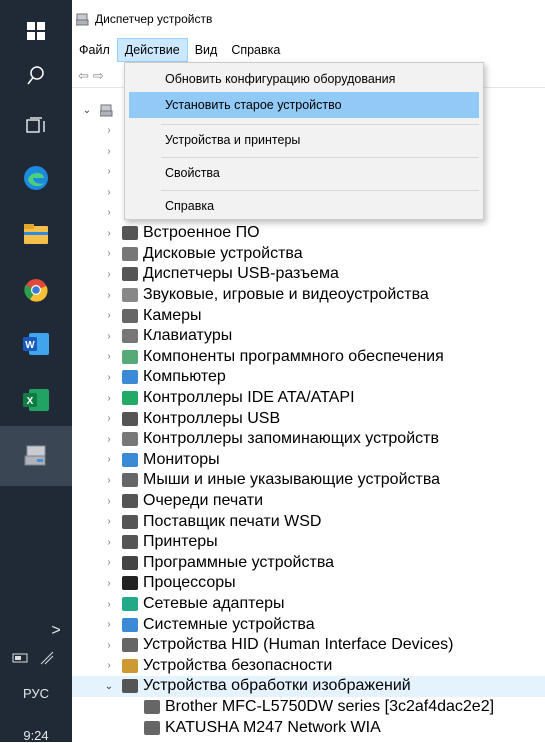  Describe the element at coordinates (304, 105) in the screenshot. I see `menu-item-add-legacy: Установить старое устройство` at that location.